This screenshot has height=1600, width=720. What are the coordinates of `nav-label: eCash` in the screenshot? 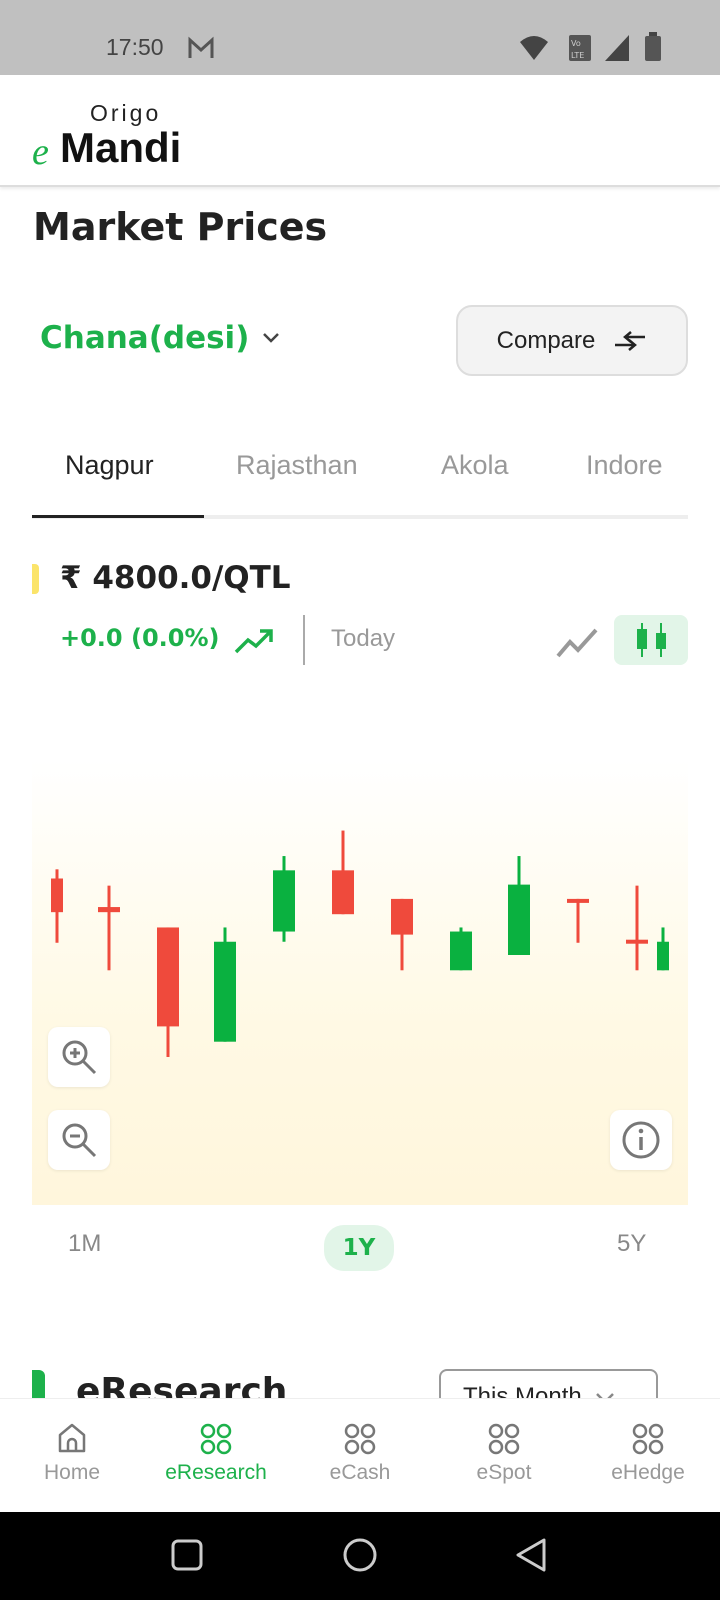 It's located at (360, 1472).